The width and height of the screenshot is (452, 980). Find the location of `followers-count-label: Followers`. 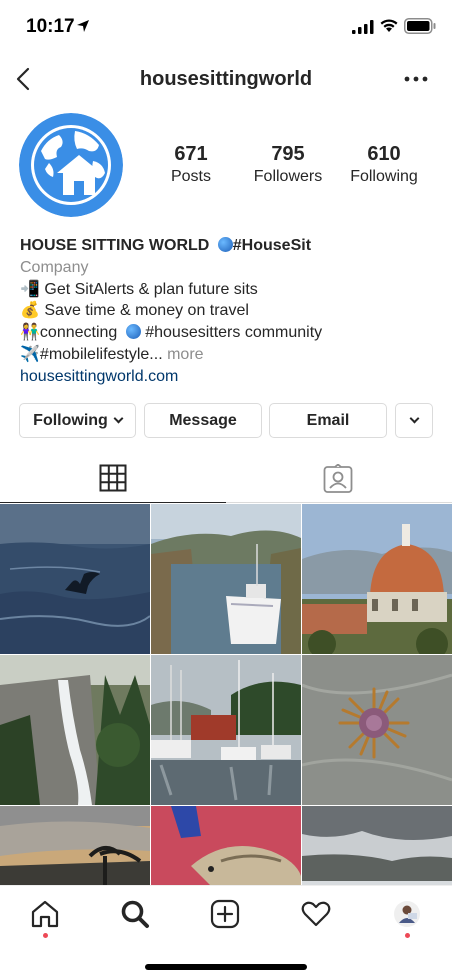

followers-count-label: Followers is located at coordinates (288, 176).